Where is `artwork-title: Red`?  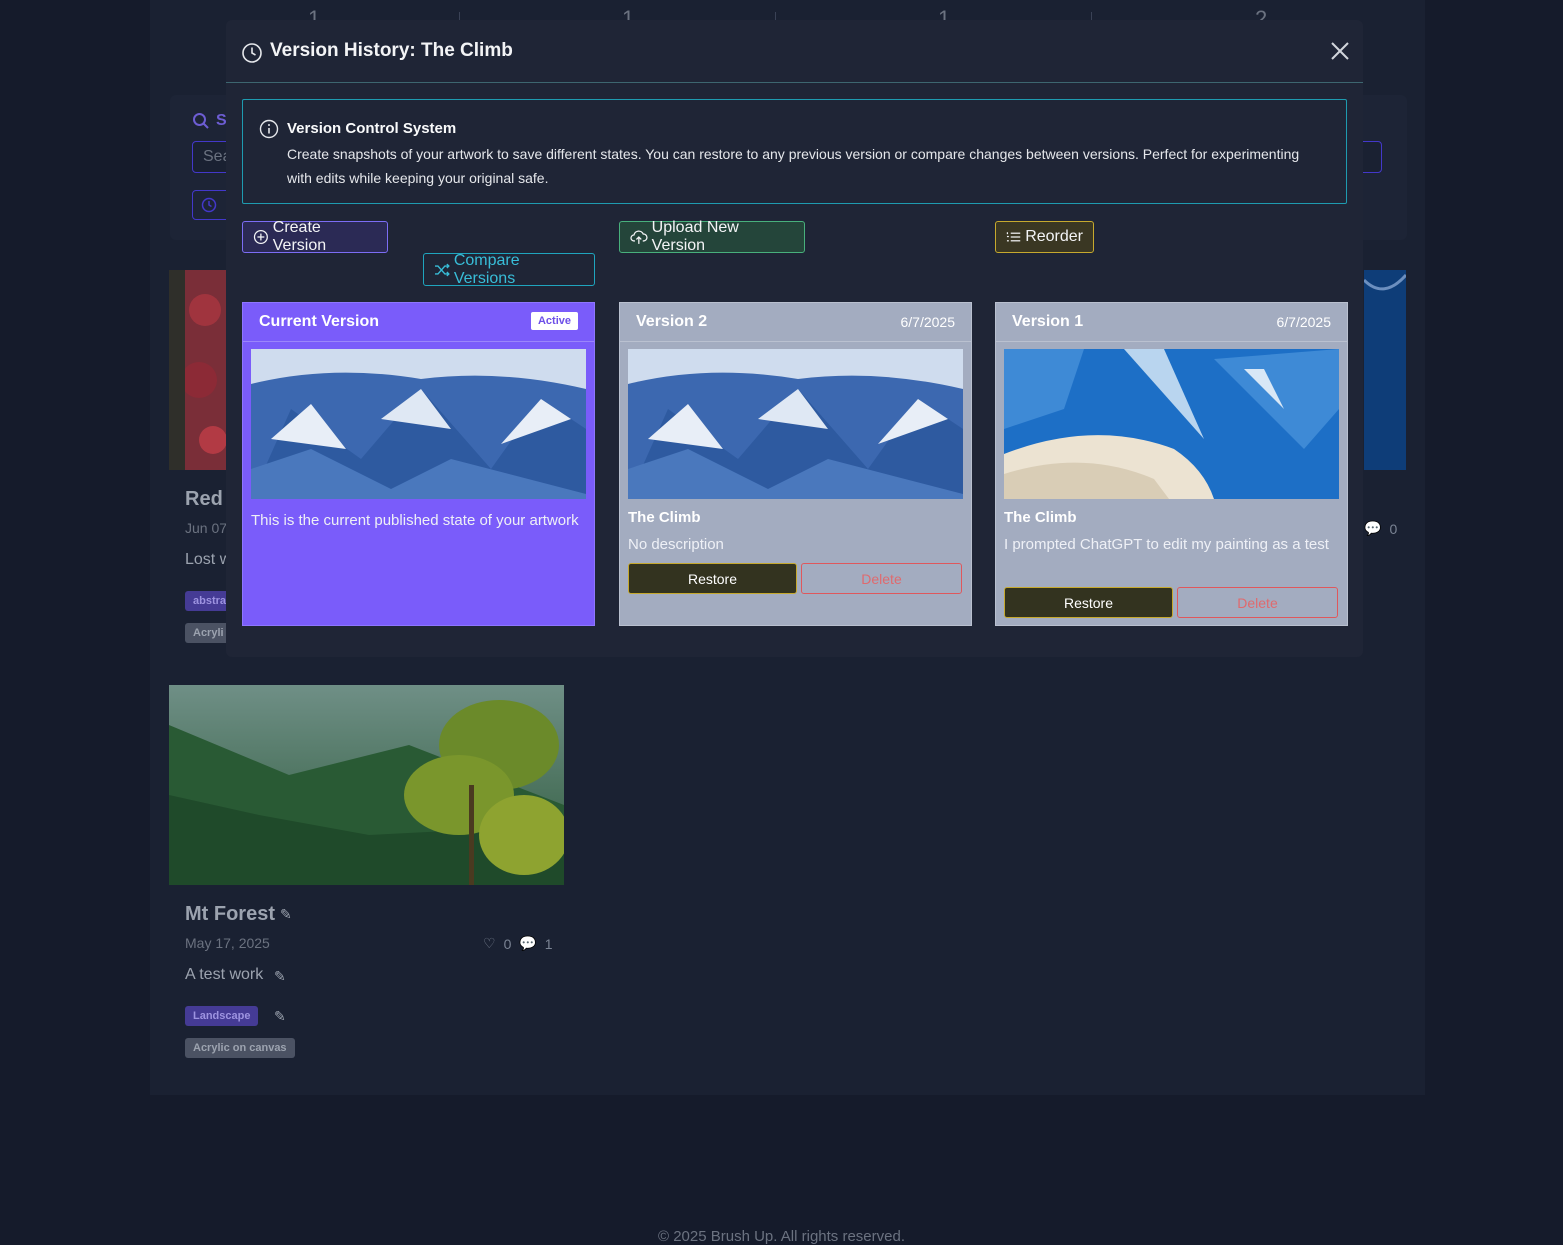
artwork-title: Red is located at coordinates (204, 499).